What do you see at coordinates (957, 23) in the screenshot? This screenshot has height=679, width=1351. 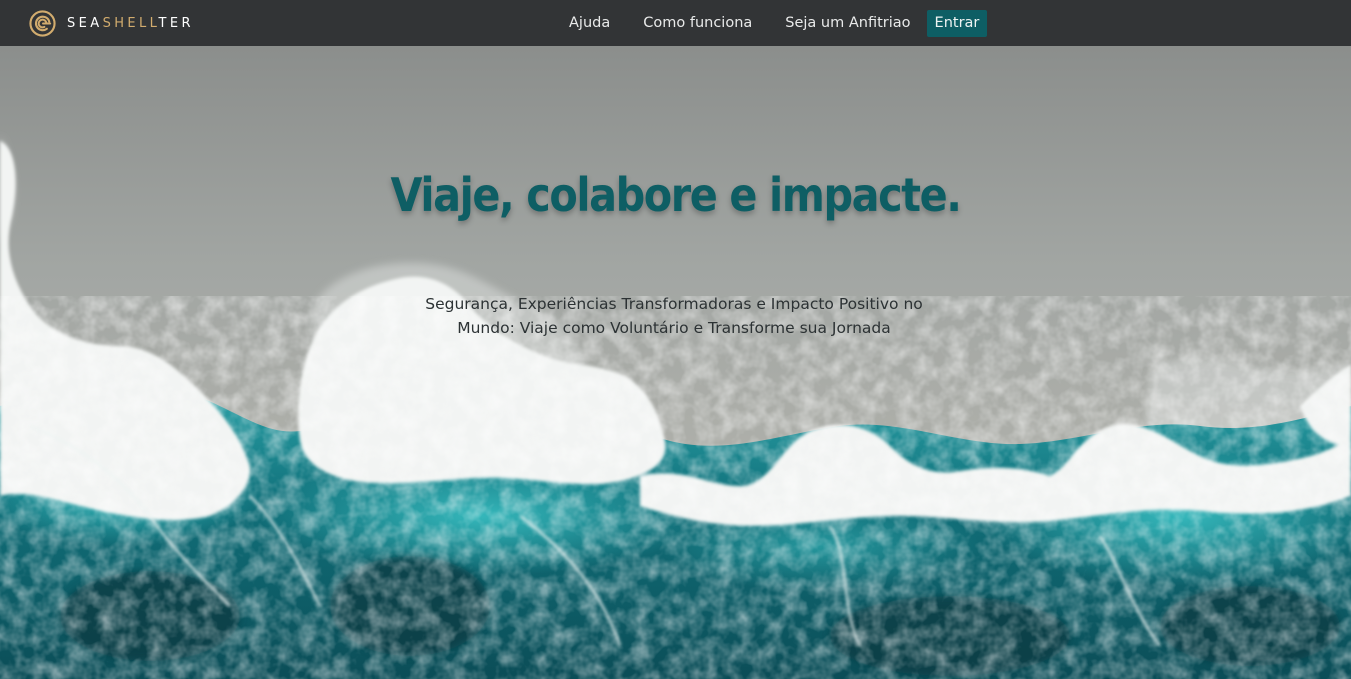 I see `login-button: Entrar` at bounding box center [957, 23].